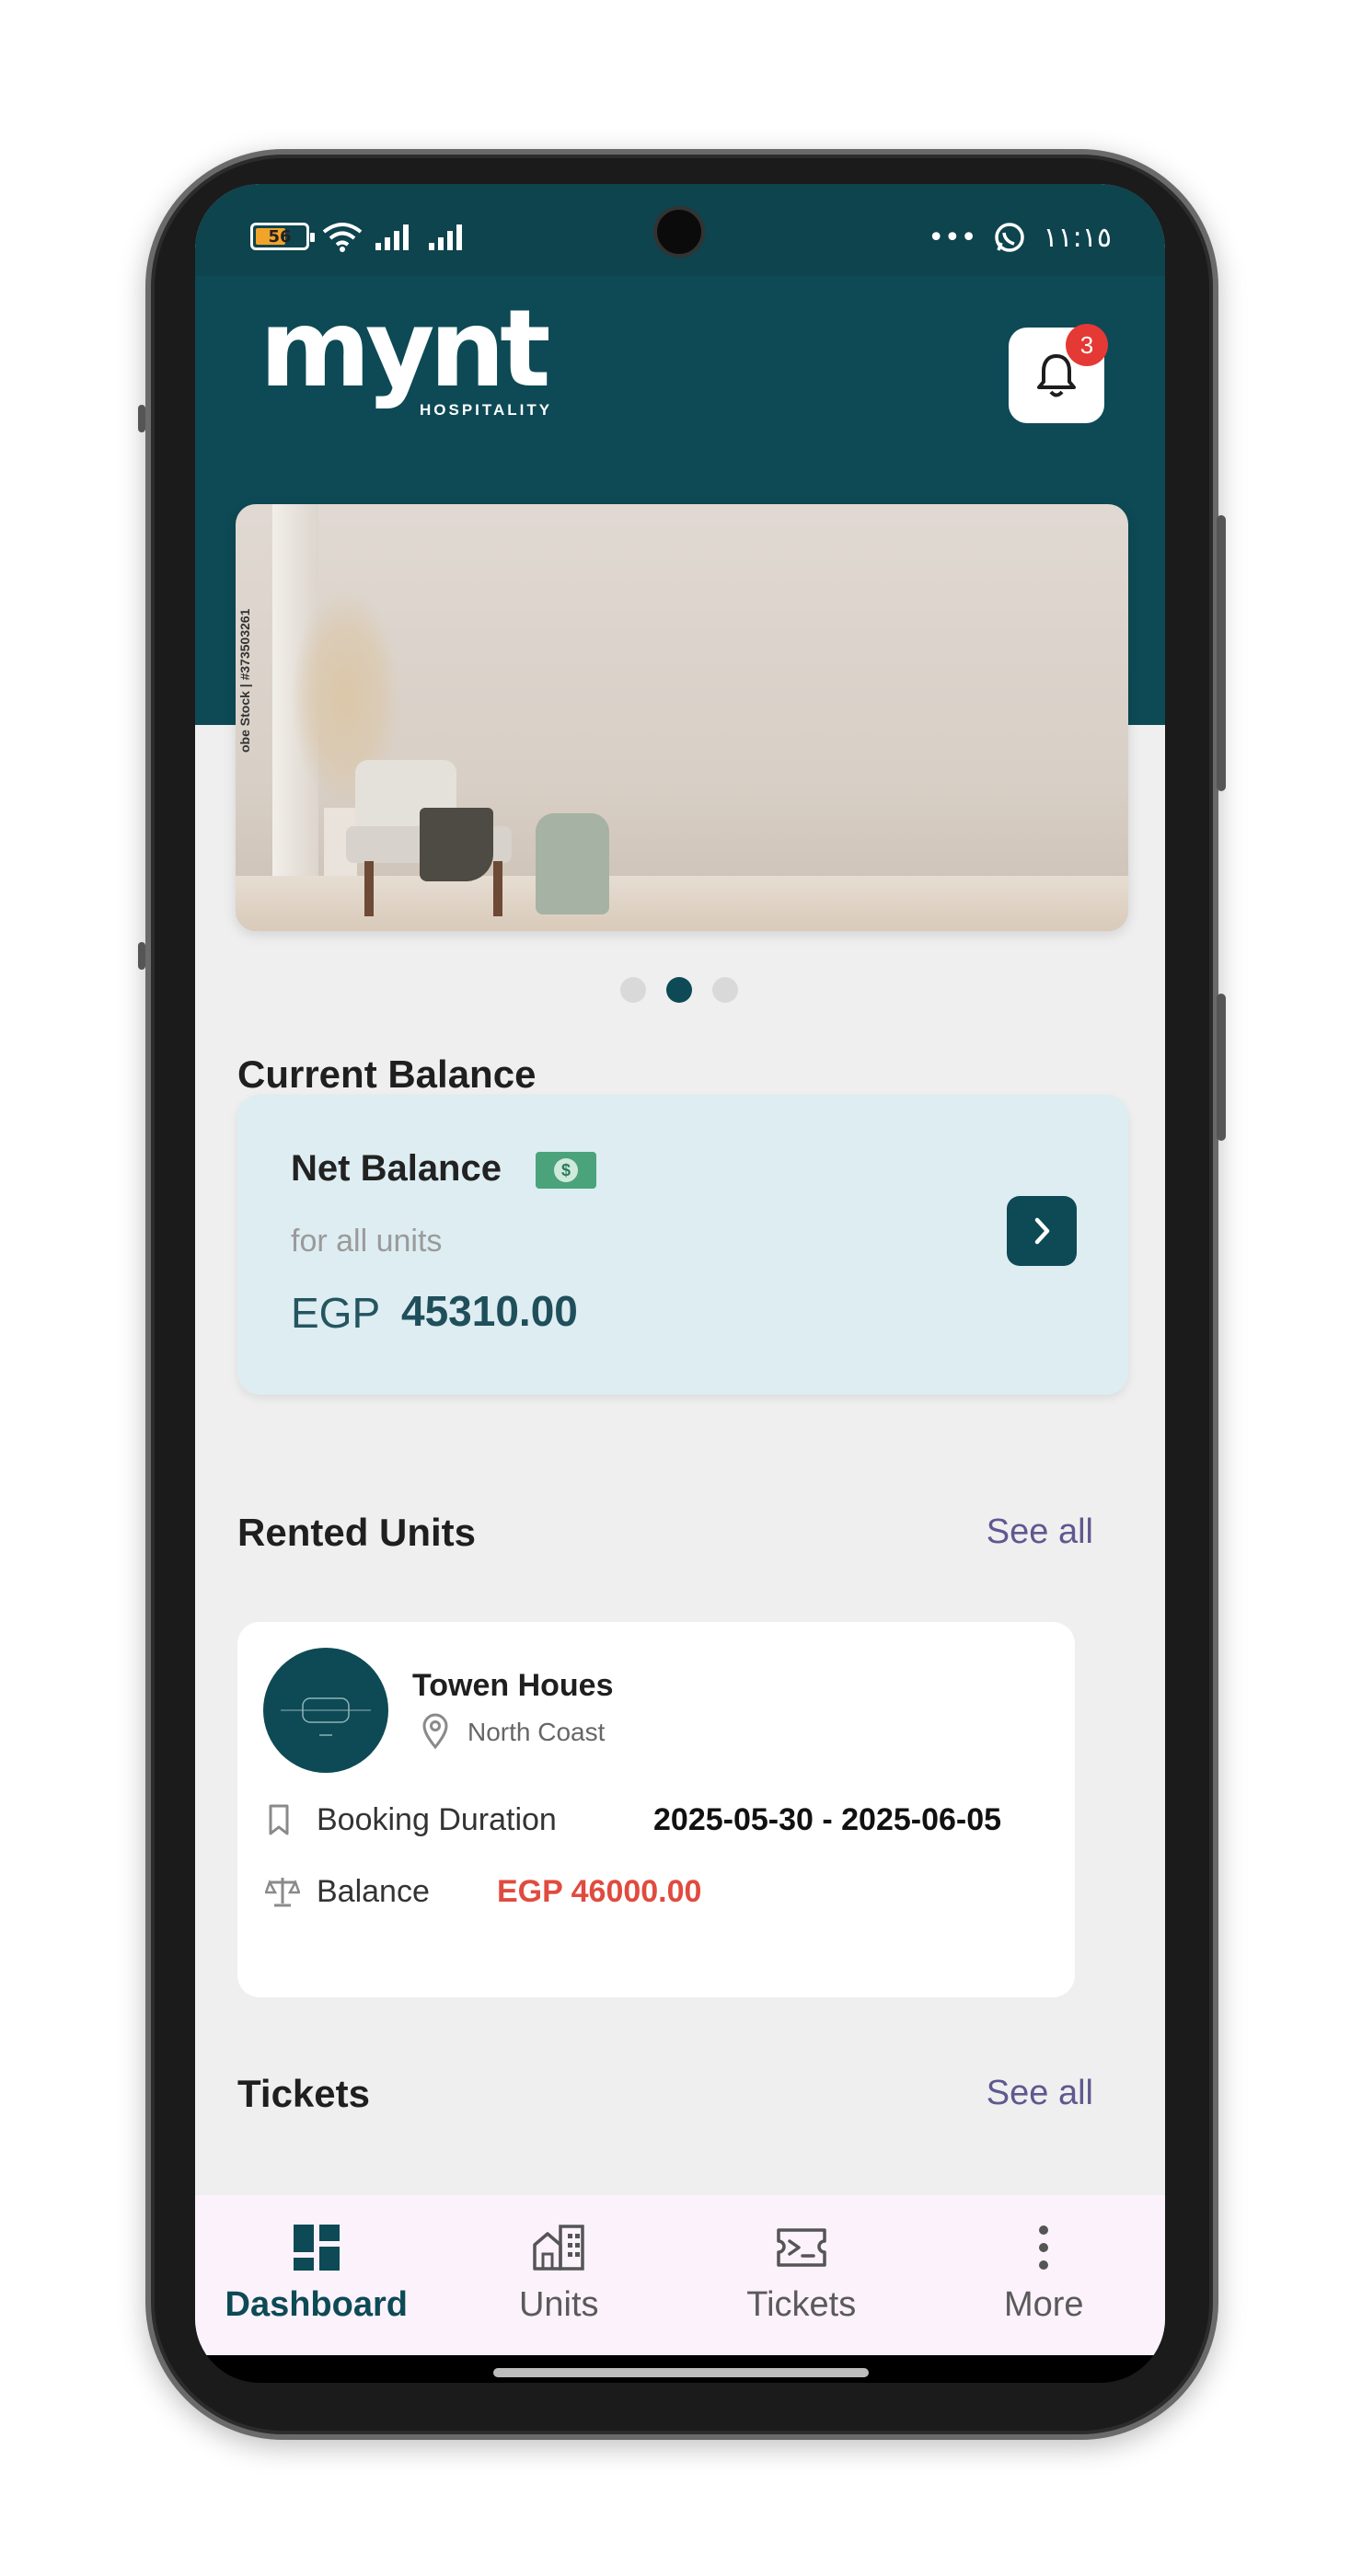 This screenshot has width=1362, height=2576. I want to click on nav-more-label: More, so click(1043, 2304).